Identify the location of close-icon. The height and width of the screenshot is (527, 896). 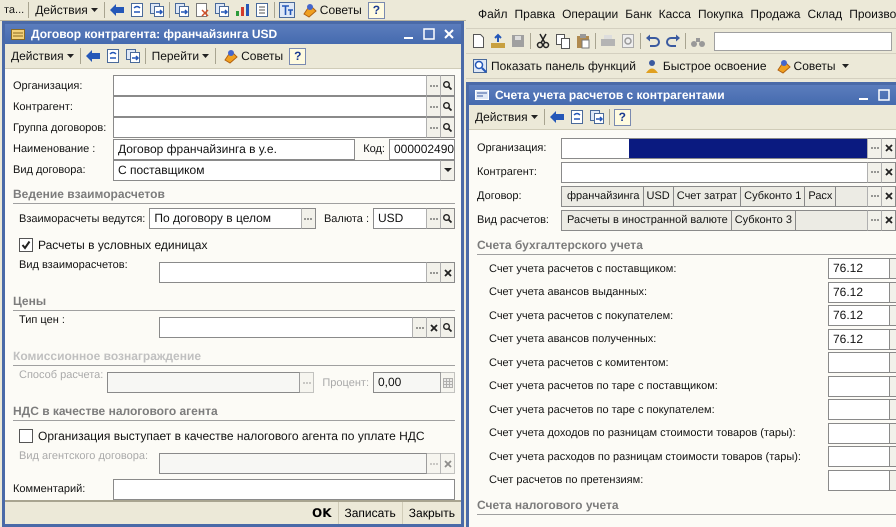
(449, 34).